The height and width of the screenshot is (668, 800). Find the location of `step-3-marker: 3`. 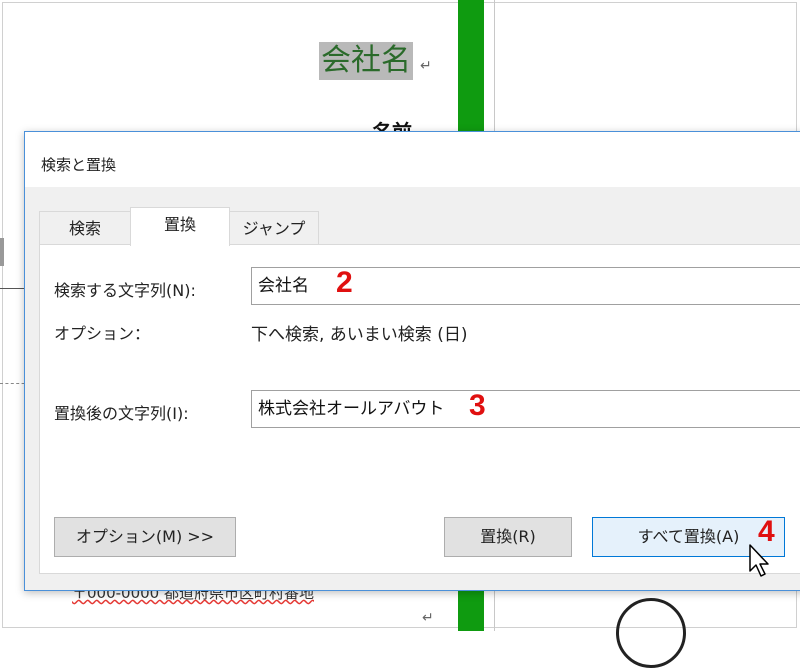

step-3-marker: 3 is located at coordinates (477, 405).